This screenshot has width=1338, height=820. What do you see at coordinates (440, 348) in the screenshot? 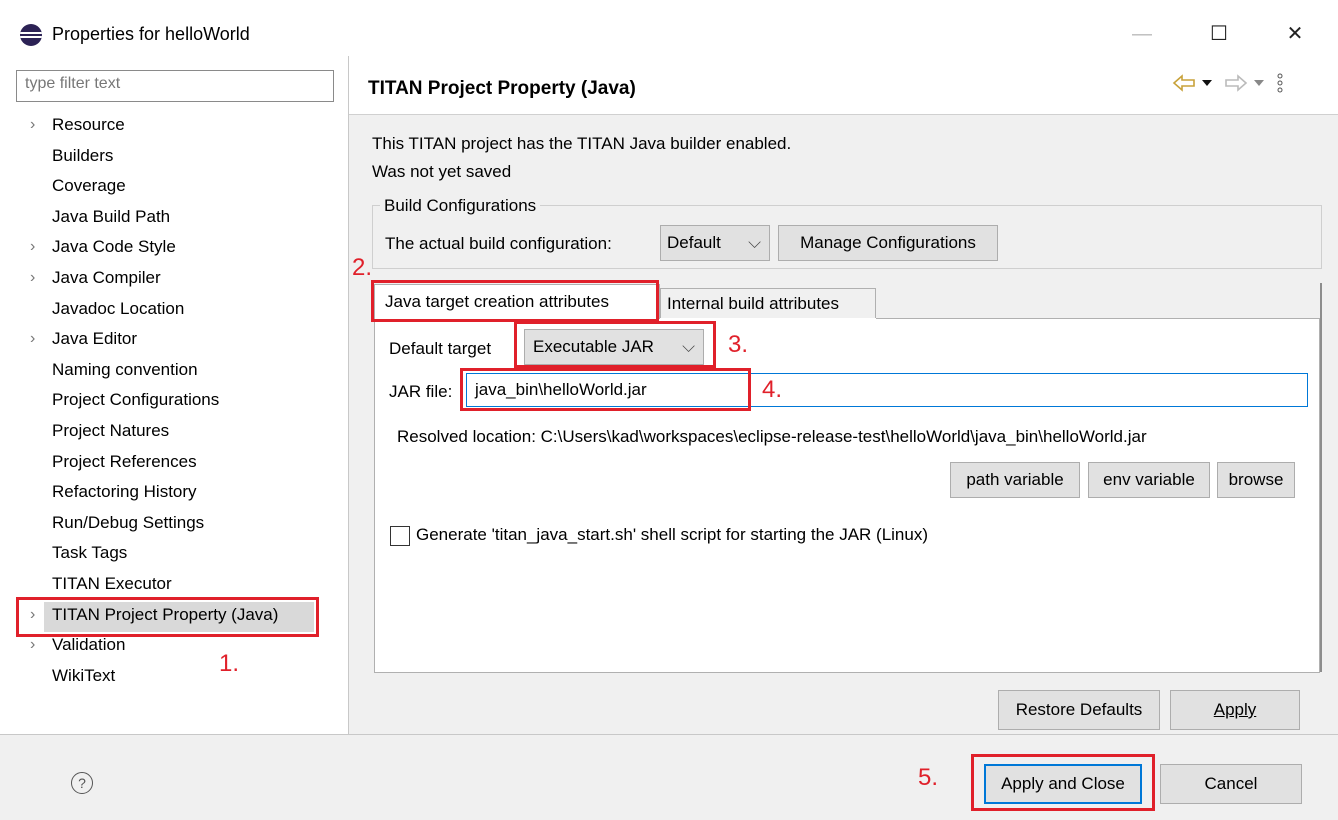
I see `default-target-label: Default target` at bounding box center [440, 348].